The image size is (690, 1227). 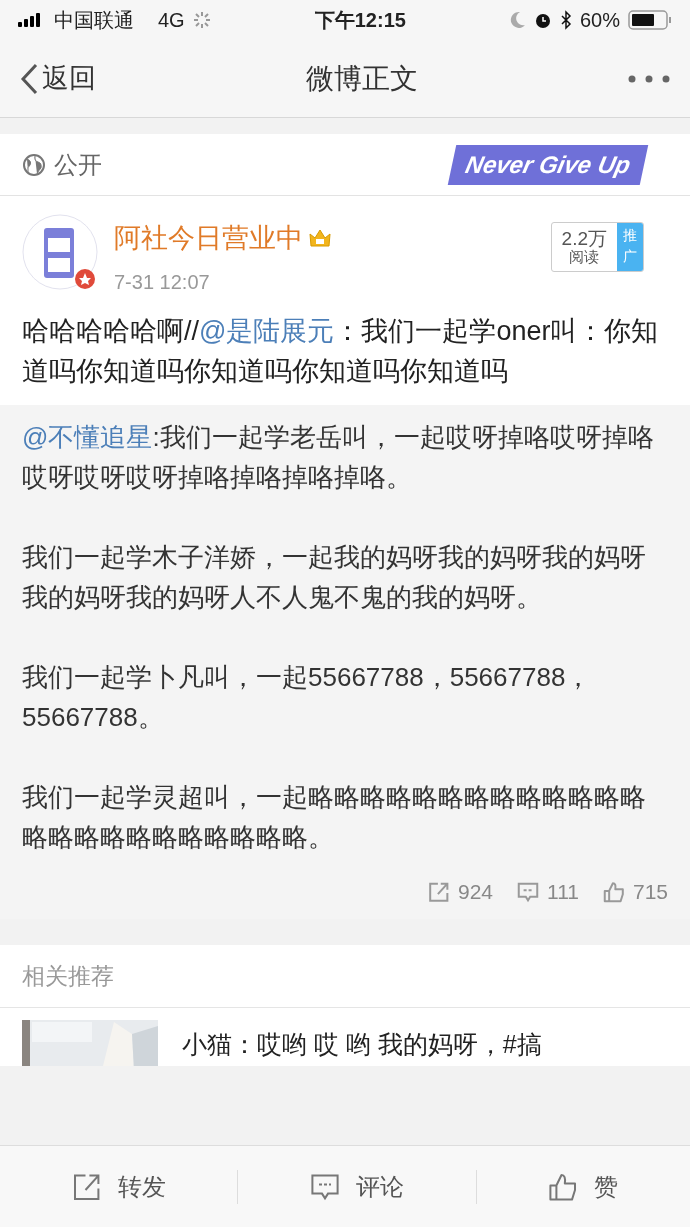 I want to click on bluetooth-icon, so click(x=565, y=20).